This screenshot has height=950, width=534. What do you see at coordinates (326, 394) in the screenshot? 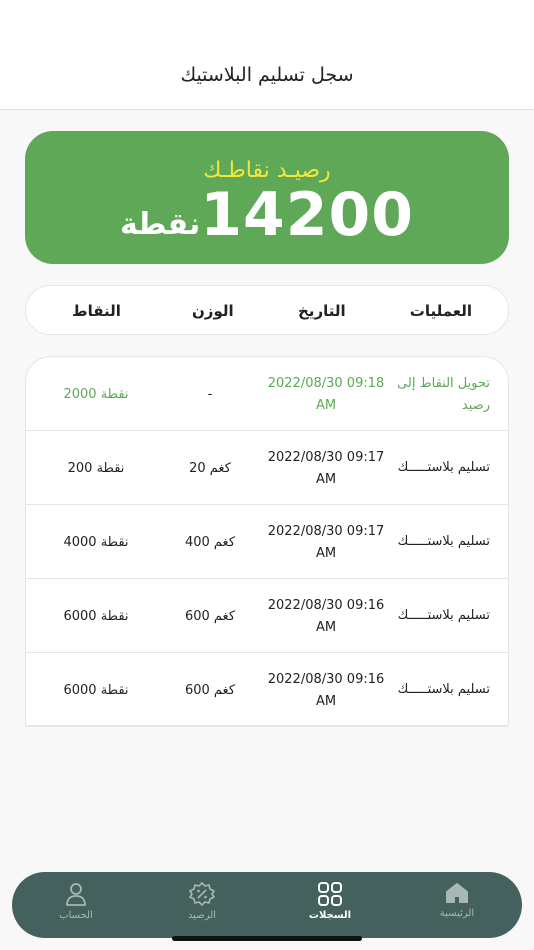
I see `row-date: 2022/08/30 09:18 AM` at bounding box center [326, 394].